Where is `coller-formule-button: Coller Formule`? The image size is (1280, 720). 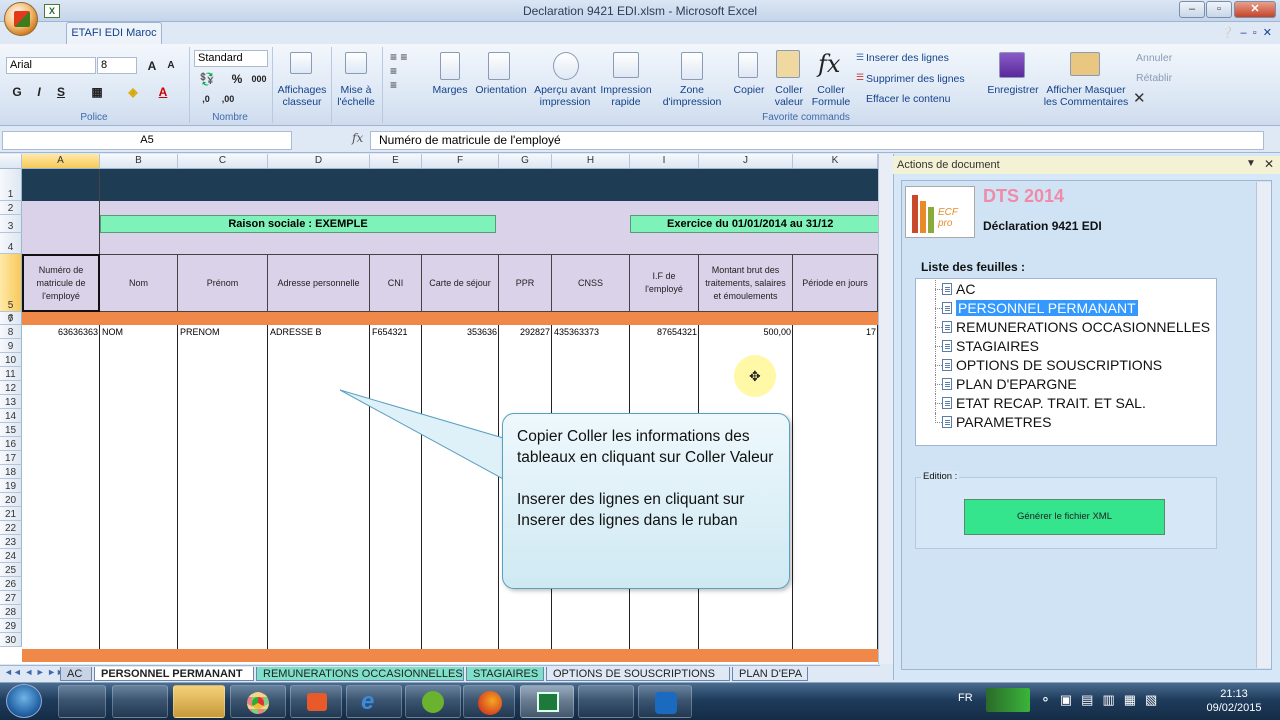
coller-formule-button: Coller Formule is located at coordinates (831, 96).